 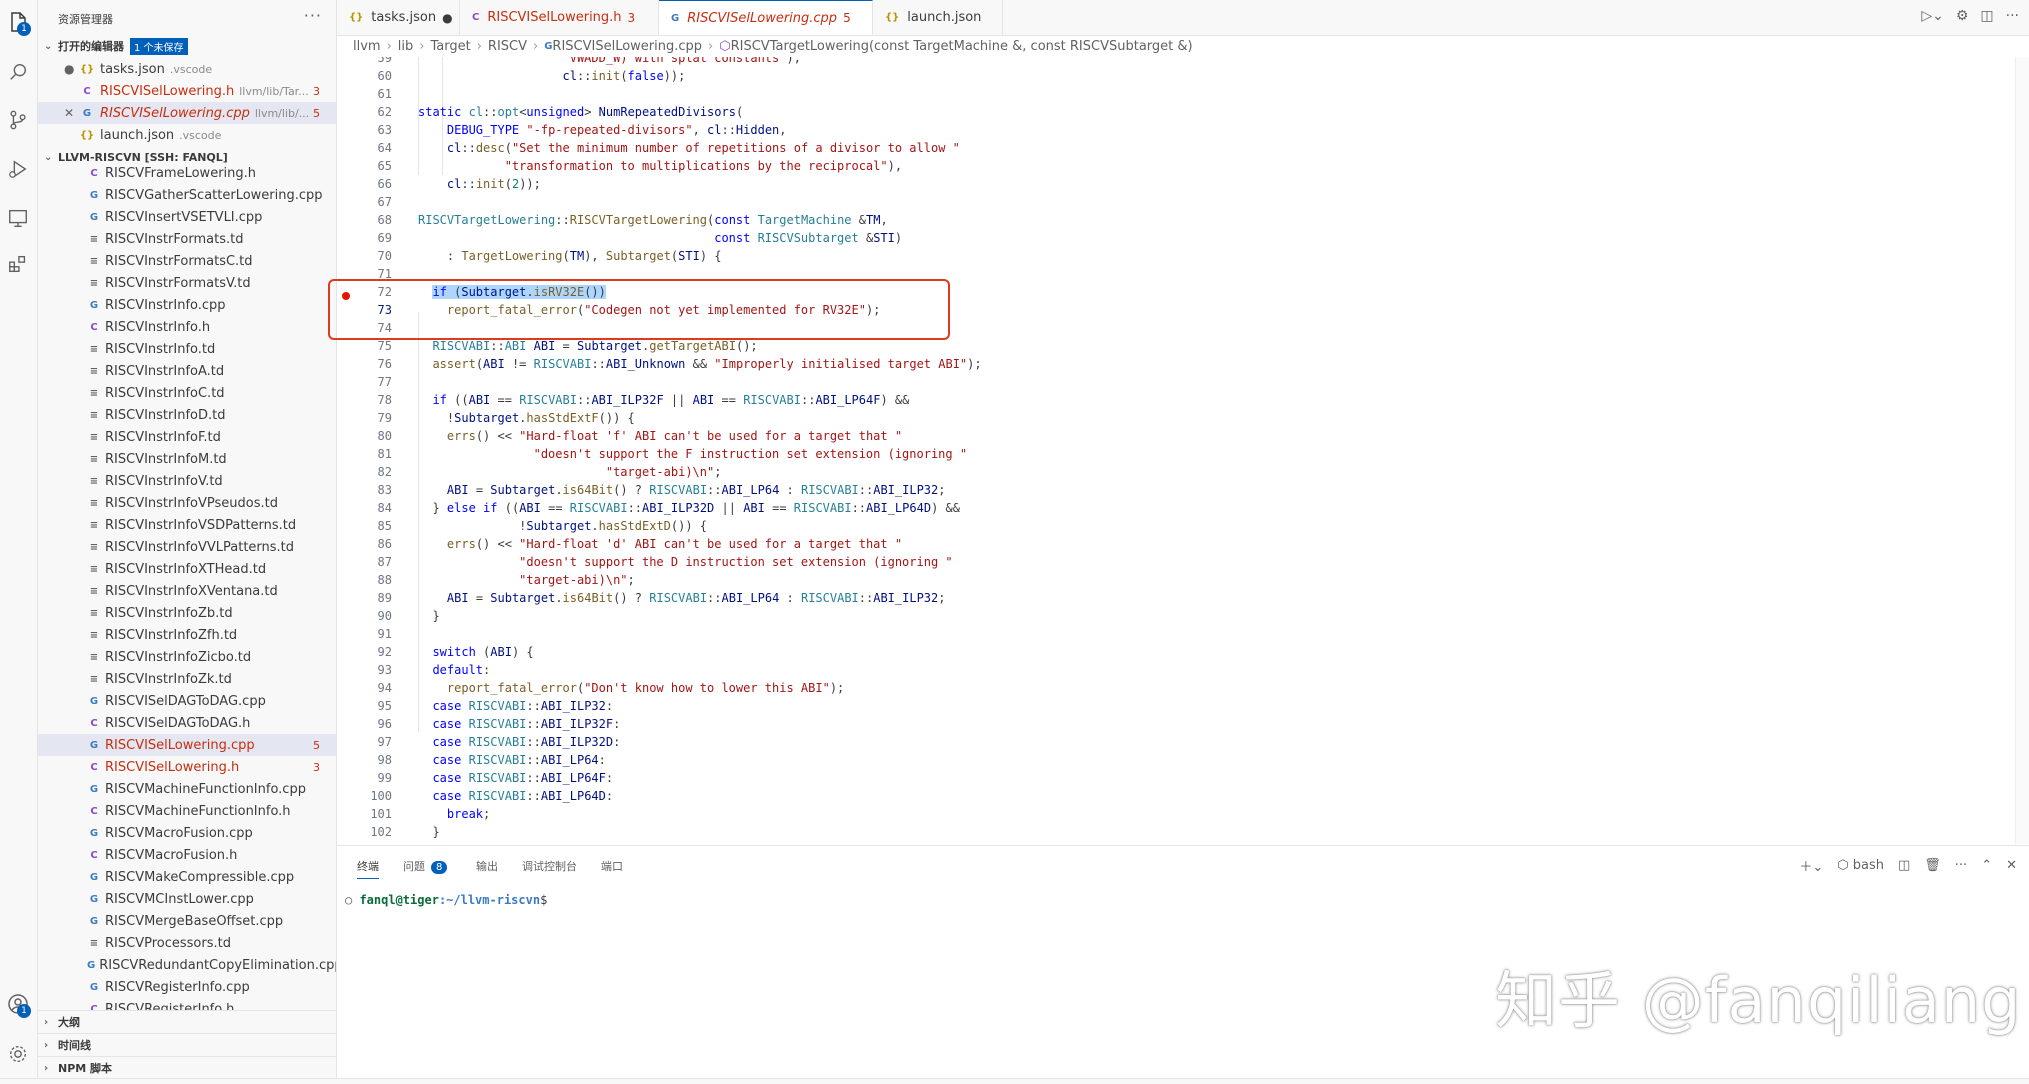 I want to click on file-tree-item: ≡ RISCVProcessors.td, so click(x=187, y=943).